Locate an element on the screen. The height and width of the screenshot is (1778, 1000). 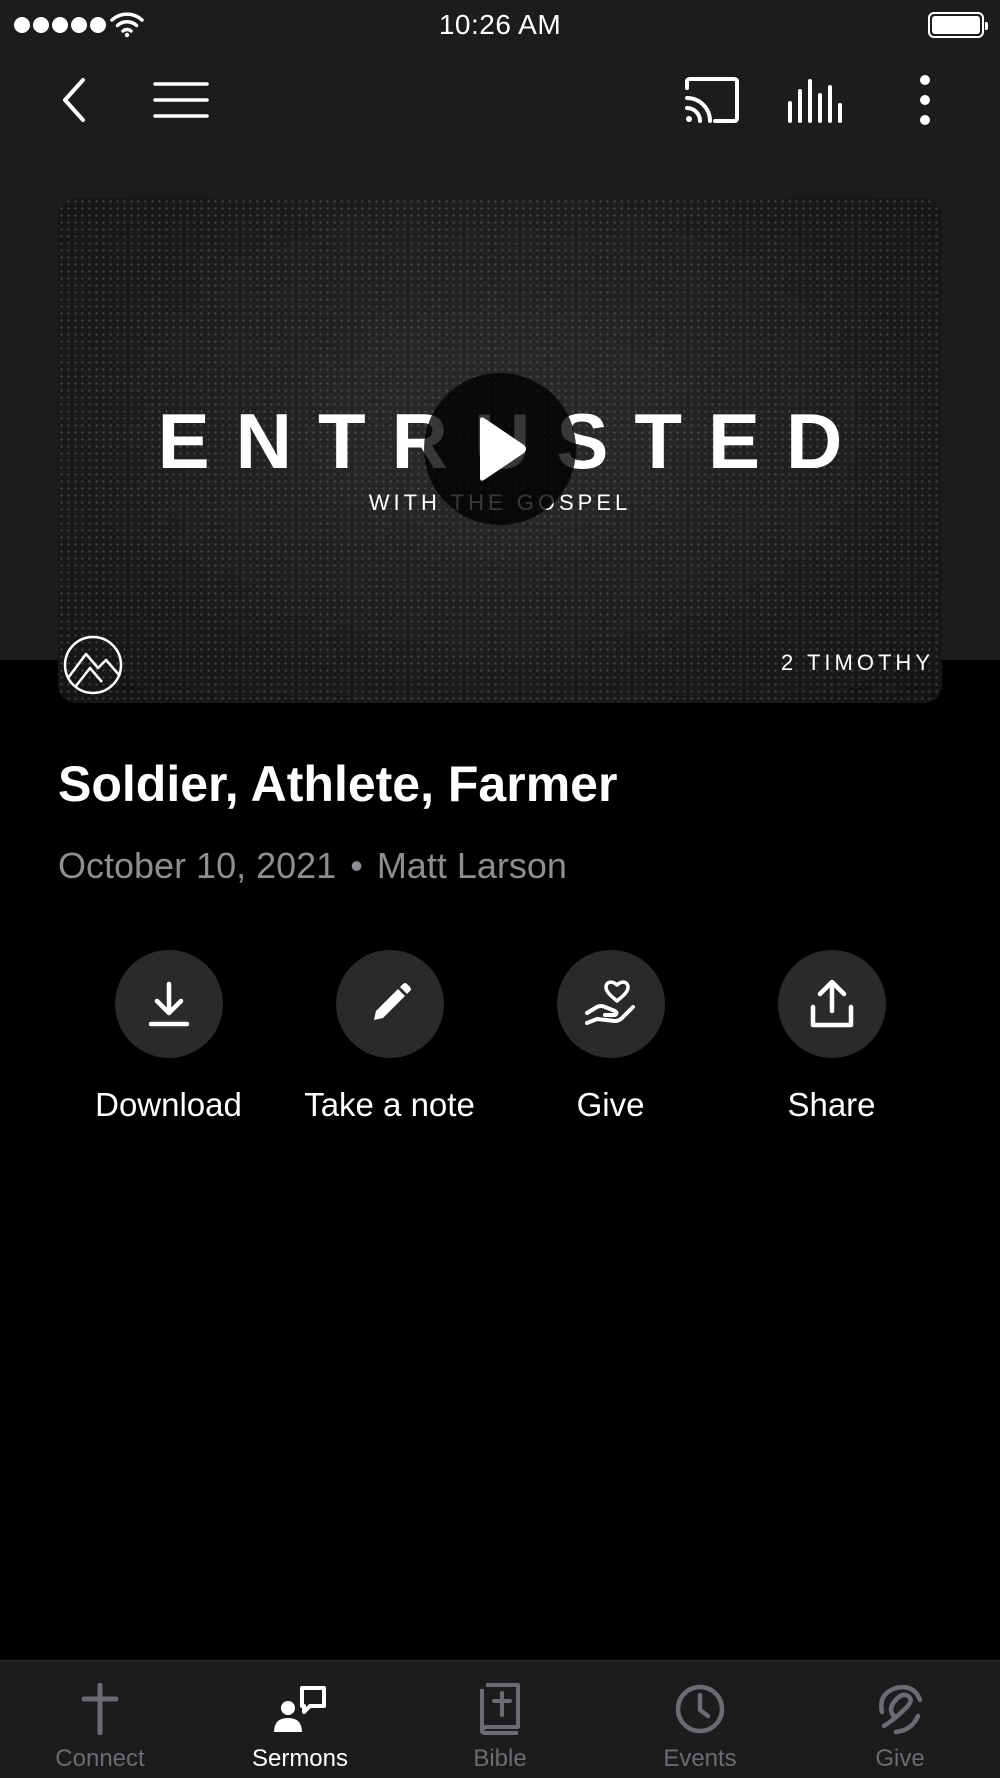
sermons-icon is located at coordinates (300, 1709).